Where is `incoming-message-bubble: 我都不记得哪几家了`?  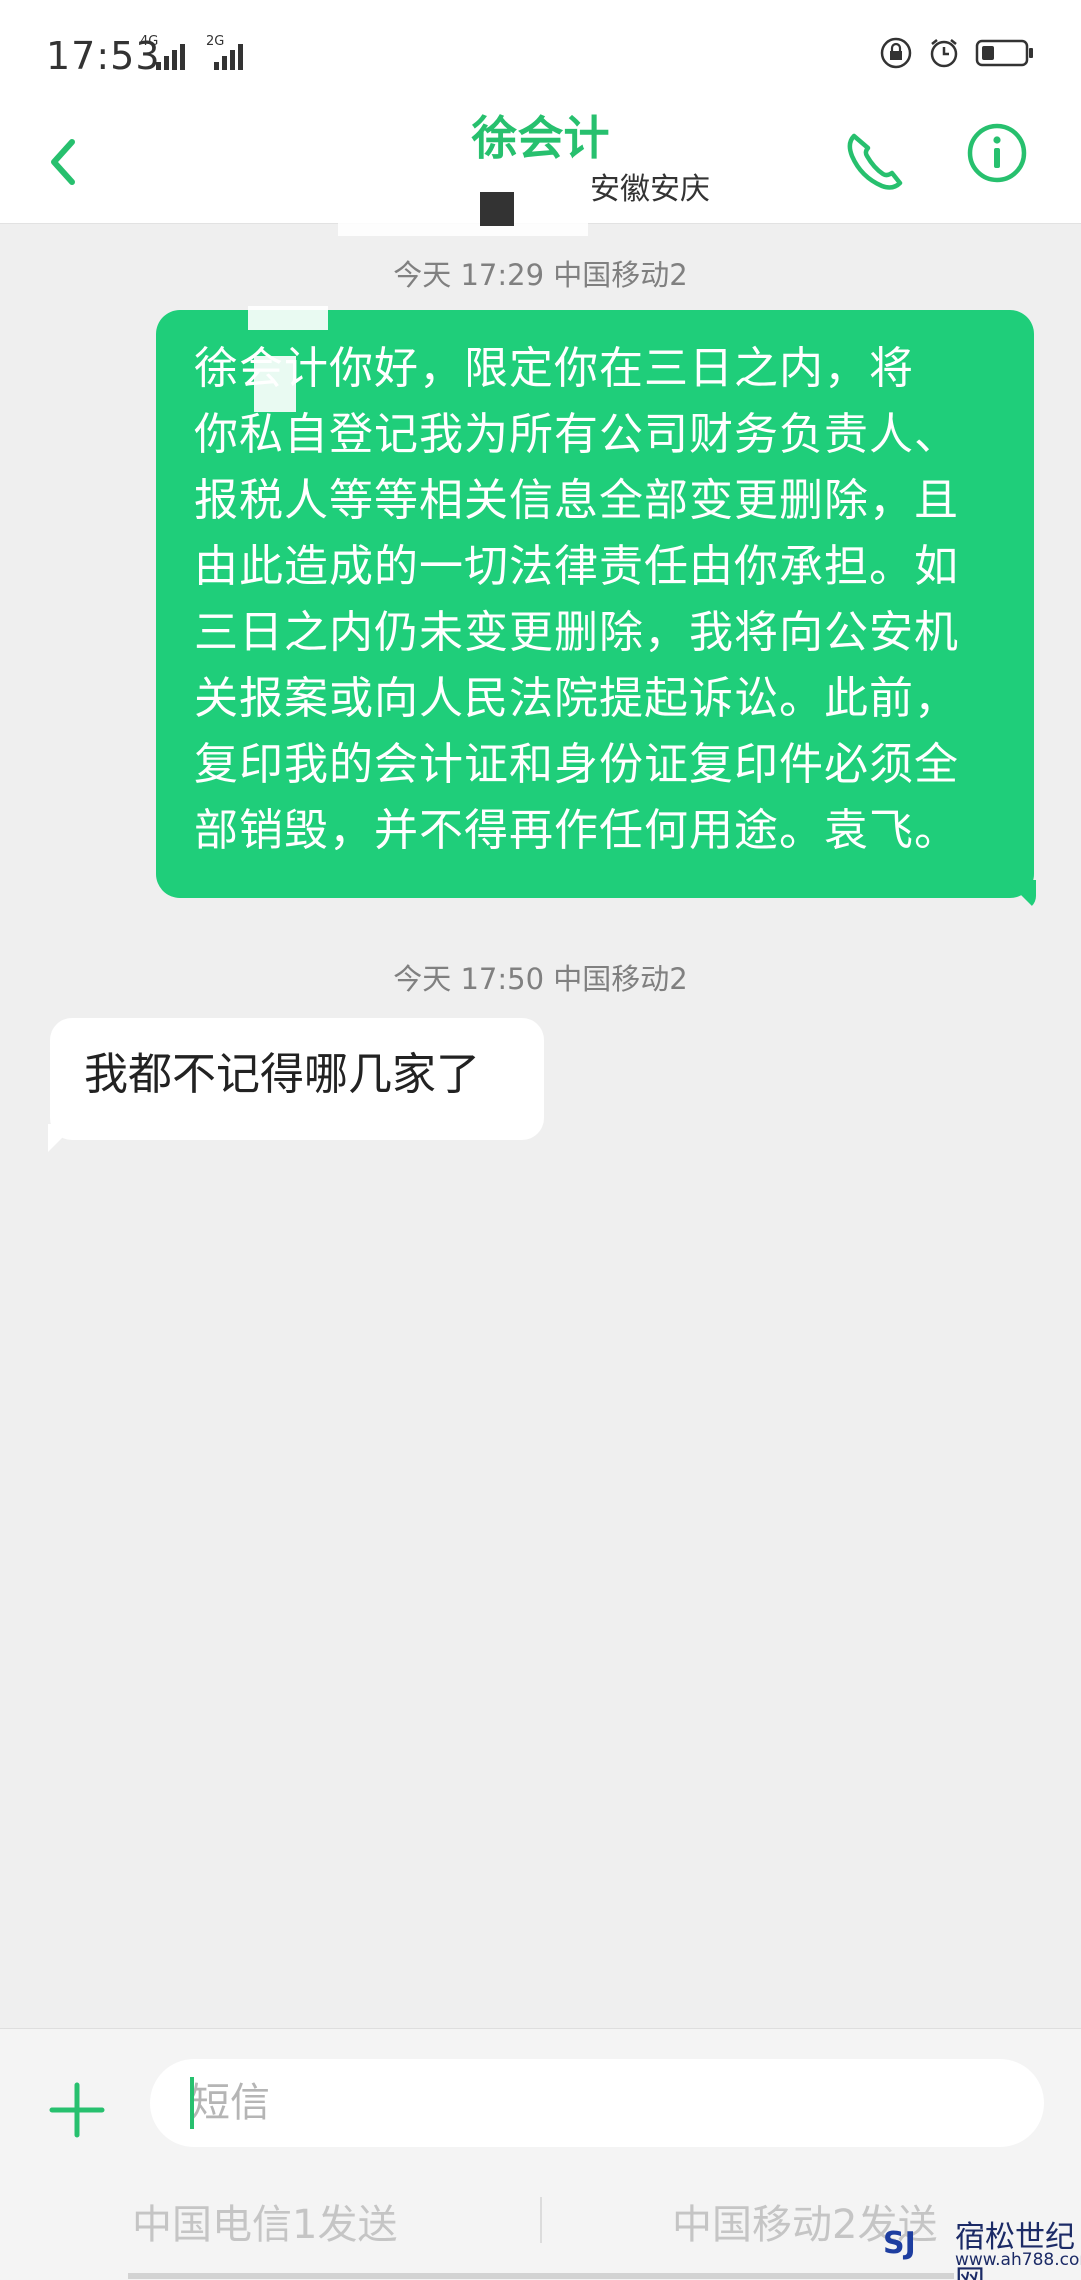
incoming-message-bubble: 我都不记得哪几家了 is located at coordinates (296, 1085).